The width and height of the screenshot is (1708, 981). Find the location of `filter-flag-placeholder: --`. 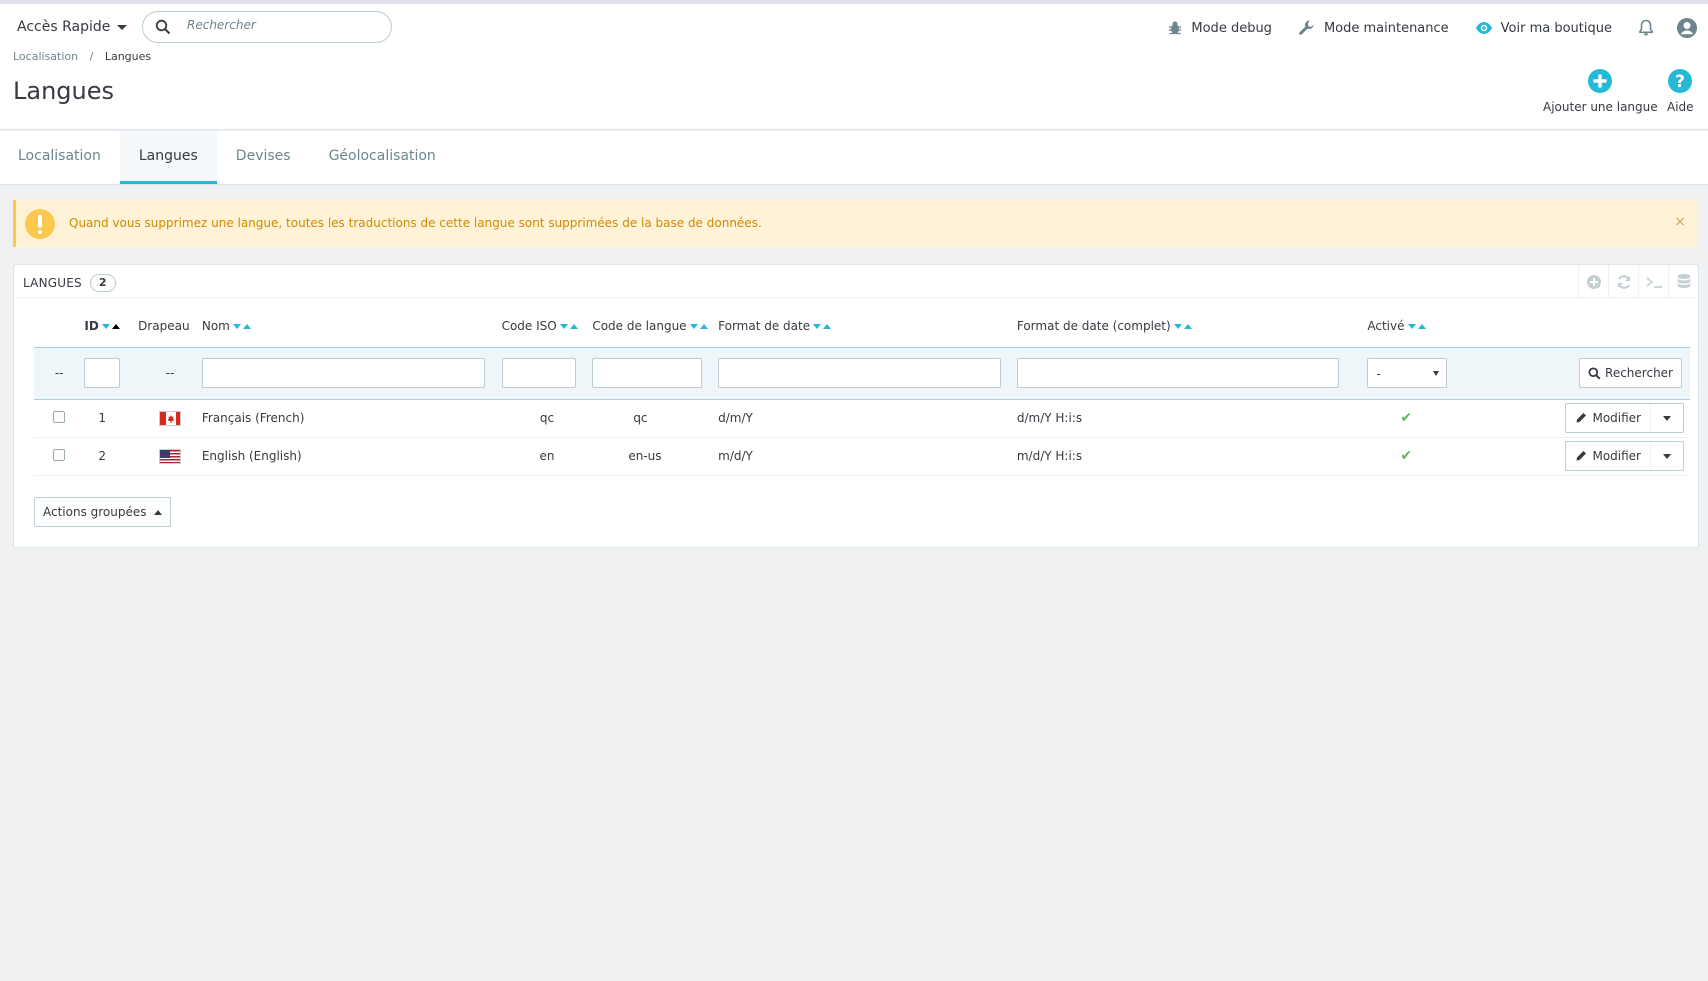

filter-flag-placeholder: -- is located at coordinates (170, 373).